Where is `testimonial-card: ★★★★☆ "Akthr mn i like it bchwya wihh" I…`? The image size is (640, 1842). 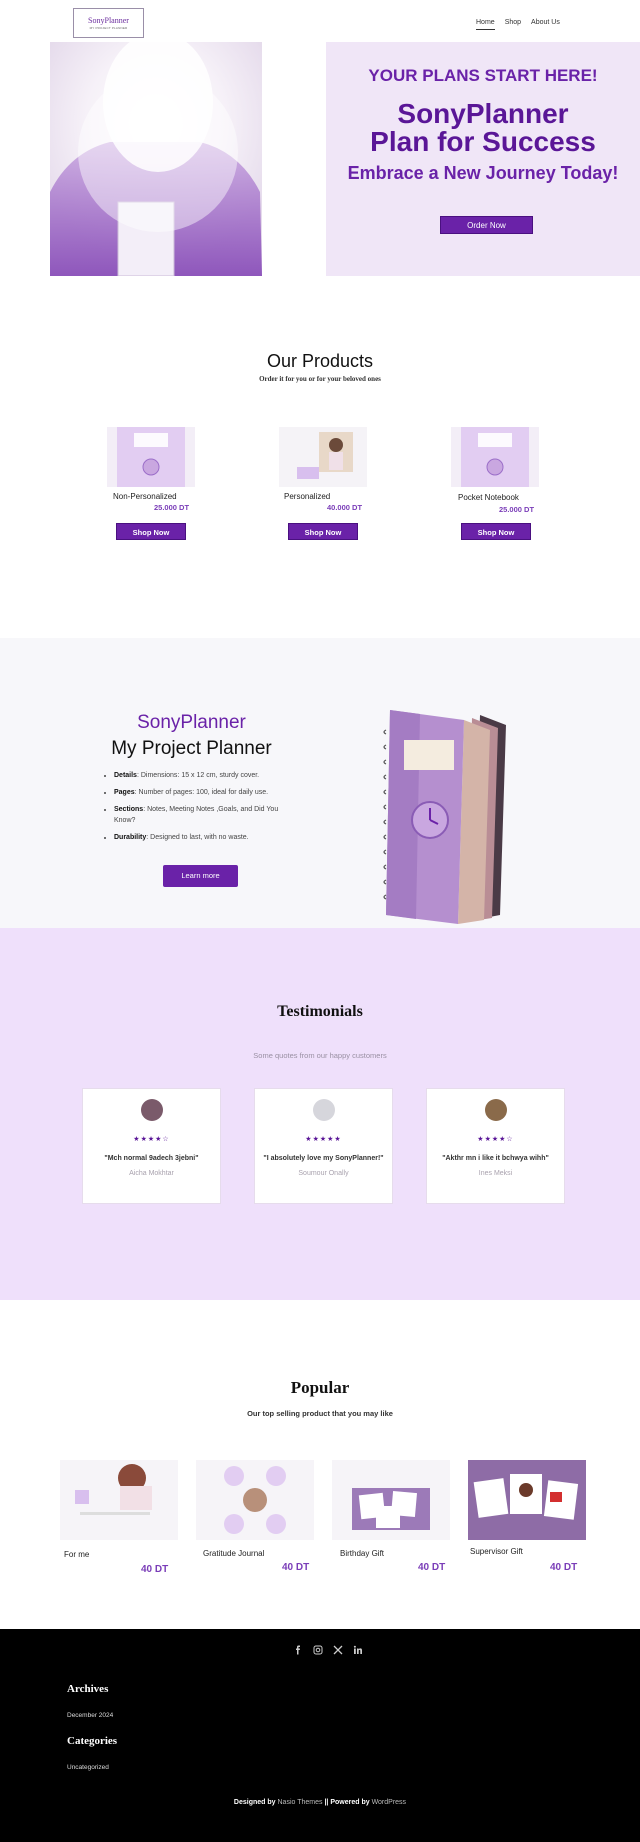 testimonial-card: ★★★★☆ "Akthr mn i like it bchwya wihh" I… is located at coordinates (495, 1146).